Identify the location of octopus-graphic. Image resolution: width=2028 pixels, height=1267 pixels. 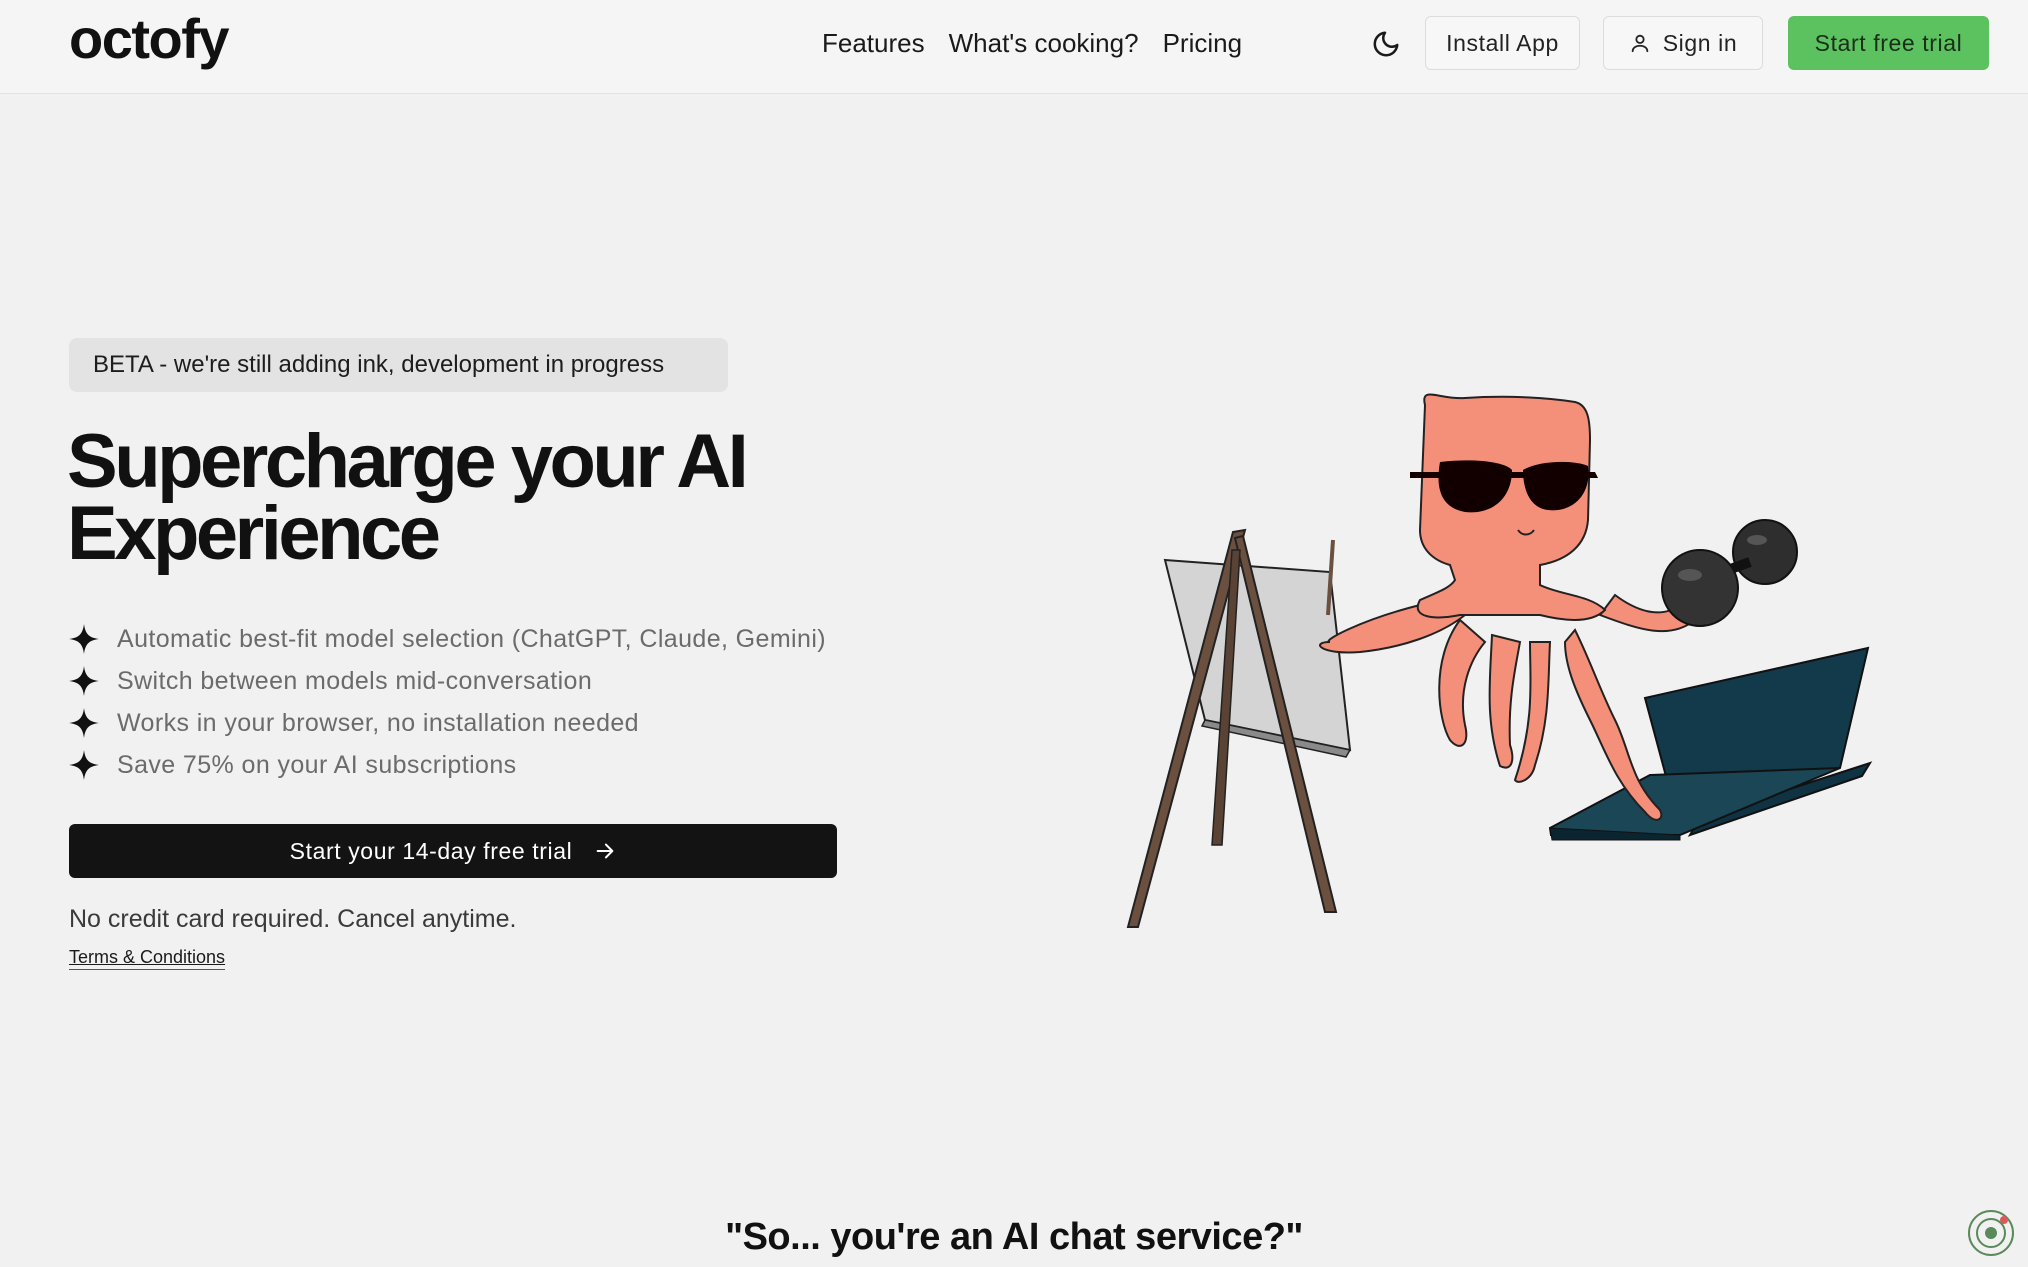
(1511, 607).